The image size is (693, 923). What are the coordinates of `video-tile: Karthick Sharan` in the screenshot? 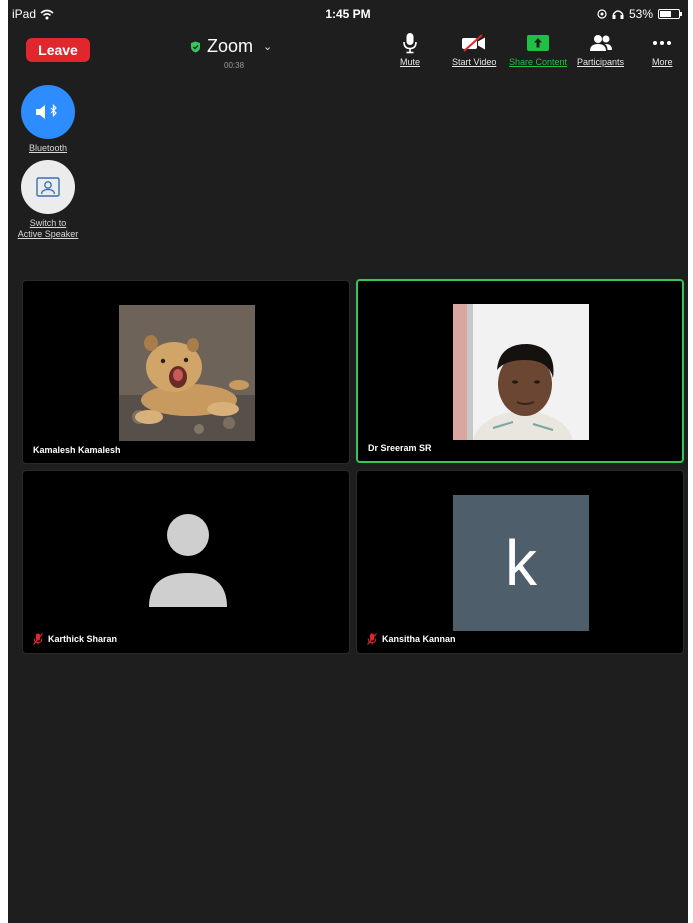 It's located at (186, 562).